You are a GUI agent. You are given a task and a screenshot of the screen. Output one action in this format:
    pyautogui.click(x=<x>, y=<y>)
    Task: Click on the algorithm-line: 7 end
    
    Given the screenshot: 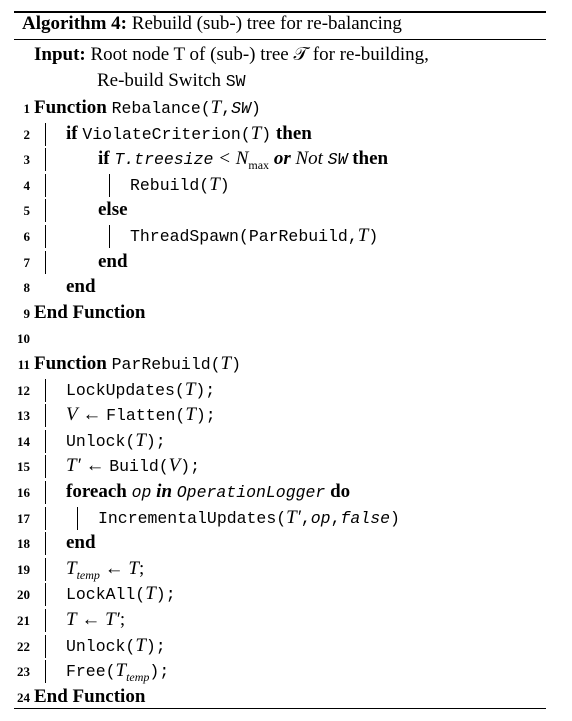 What is the action you would take?
    pyautogui.click(x=280, y=262)
    